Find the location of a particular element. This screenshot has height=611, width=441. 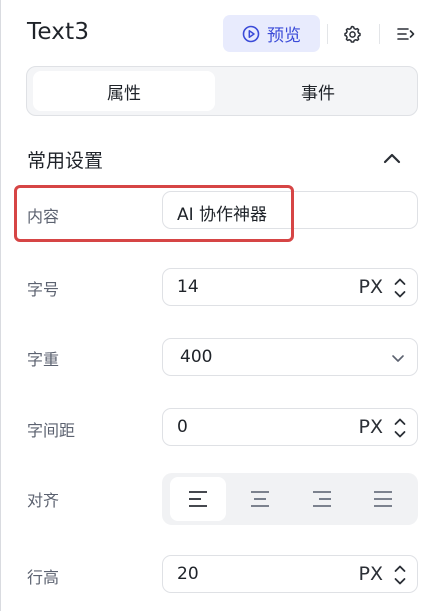

align-center-icon is located at coordinates (260, 499).